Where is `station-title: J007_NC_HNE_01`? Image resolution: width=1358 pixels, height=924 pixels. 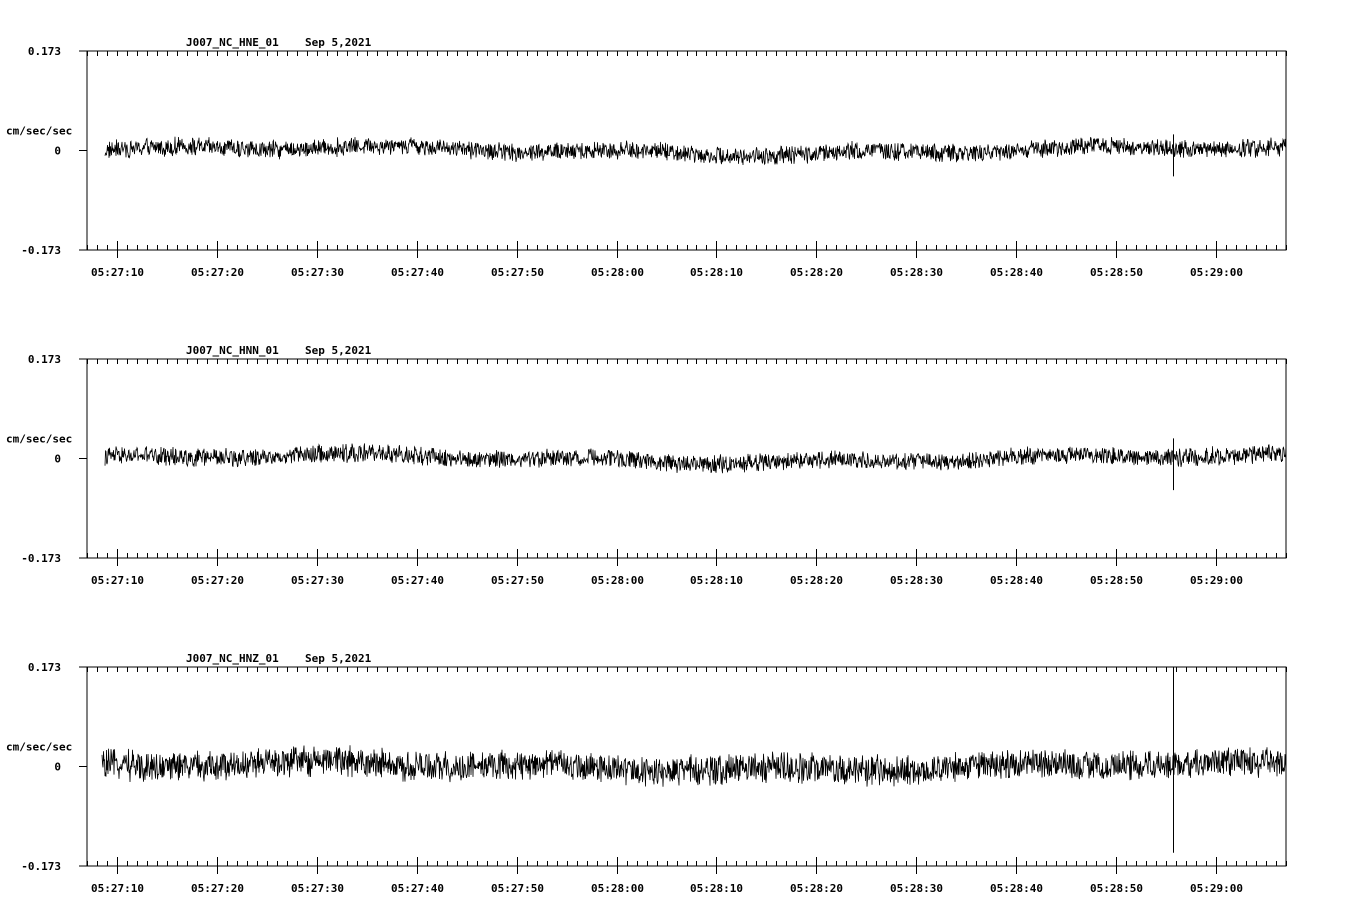 station-title: J007_NC_HNE_01 is located at coordinates (232, 42).